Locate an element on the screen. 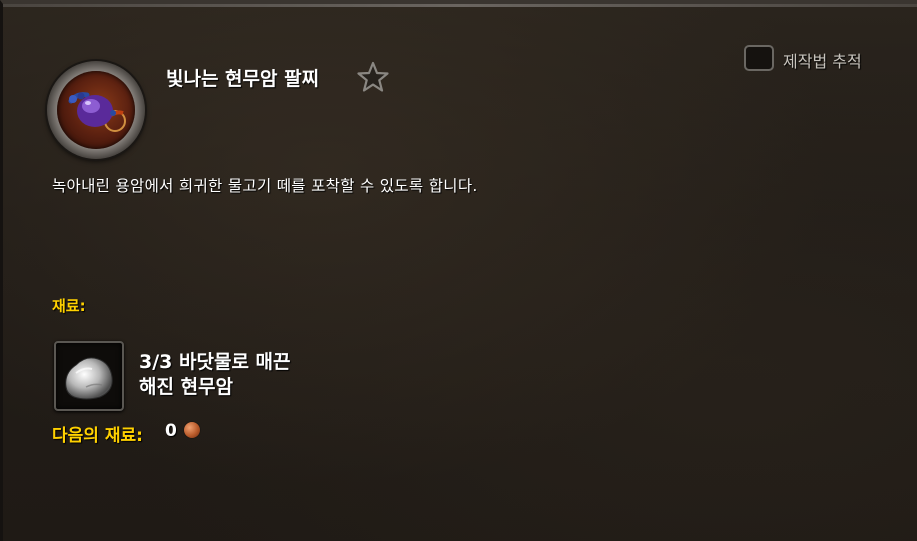 Image resolution: width=917 pixels, height=541 pixels. basalt-bracelet-icon is located at coordinates (96, 110).